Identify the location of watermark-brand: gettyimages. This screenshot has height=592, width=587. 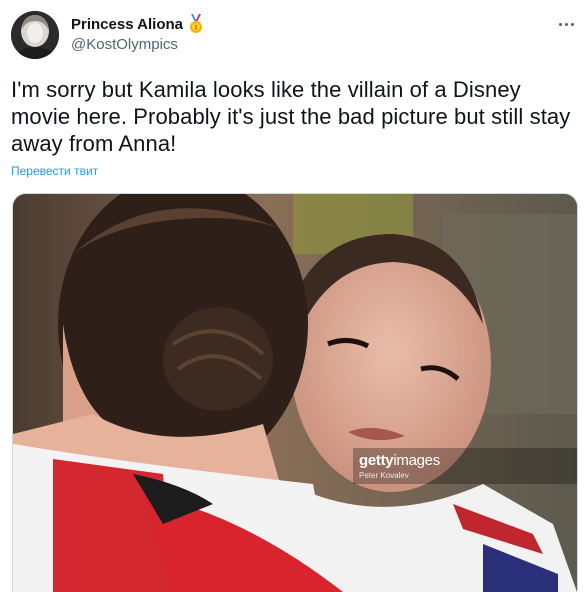
(399, 460).